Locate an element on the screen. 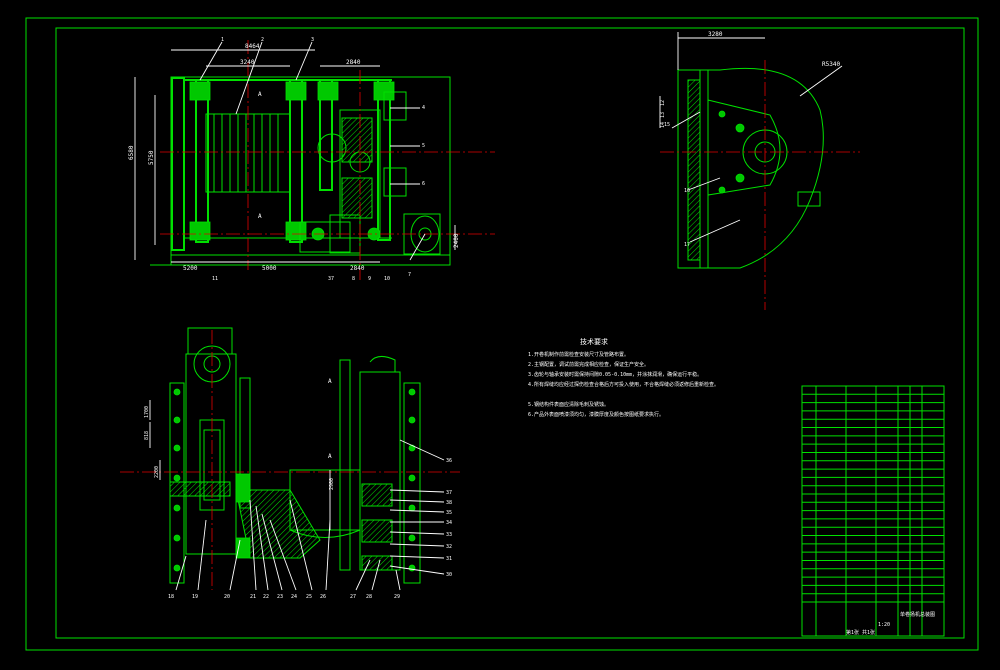  front-section-mark-mid: A is located at coordinates (260, 216).